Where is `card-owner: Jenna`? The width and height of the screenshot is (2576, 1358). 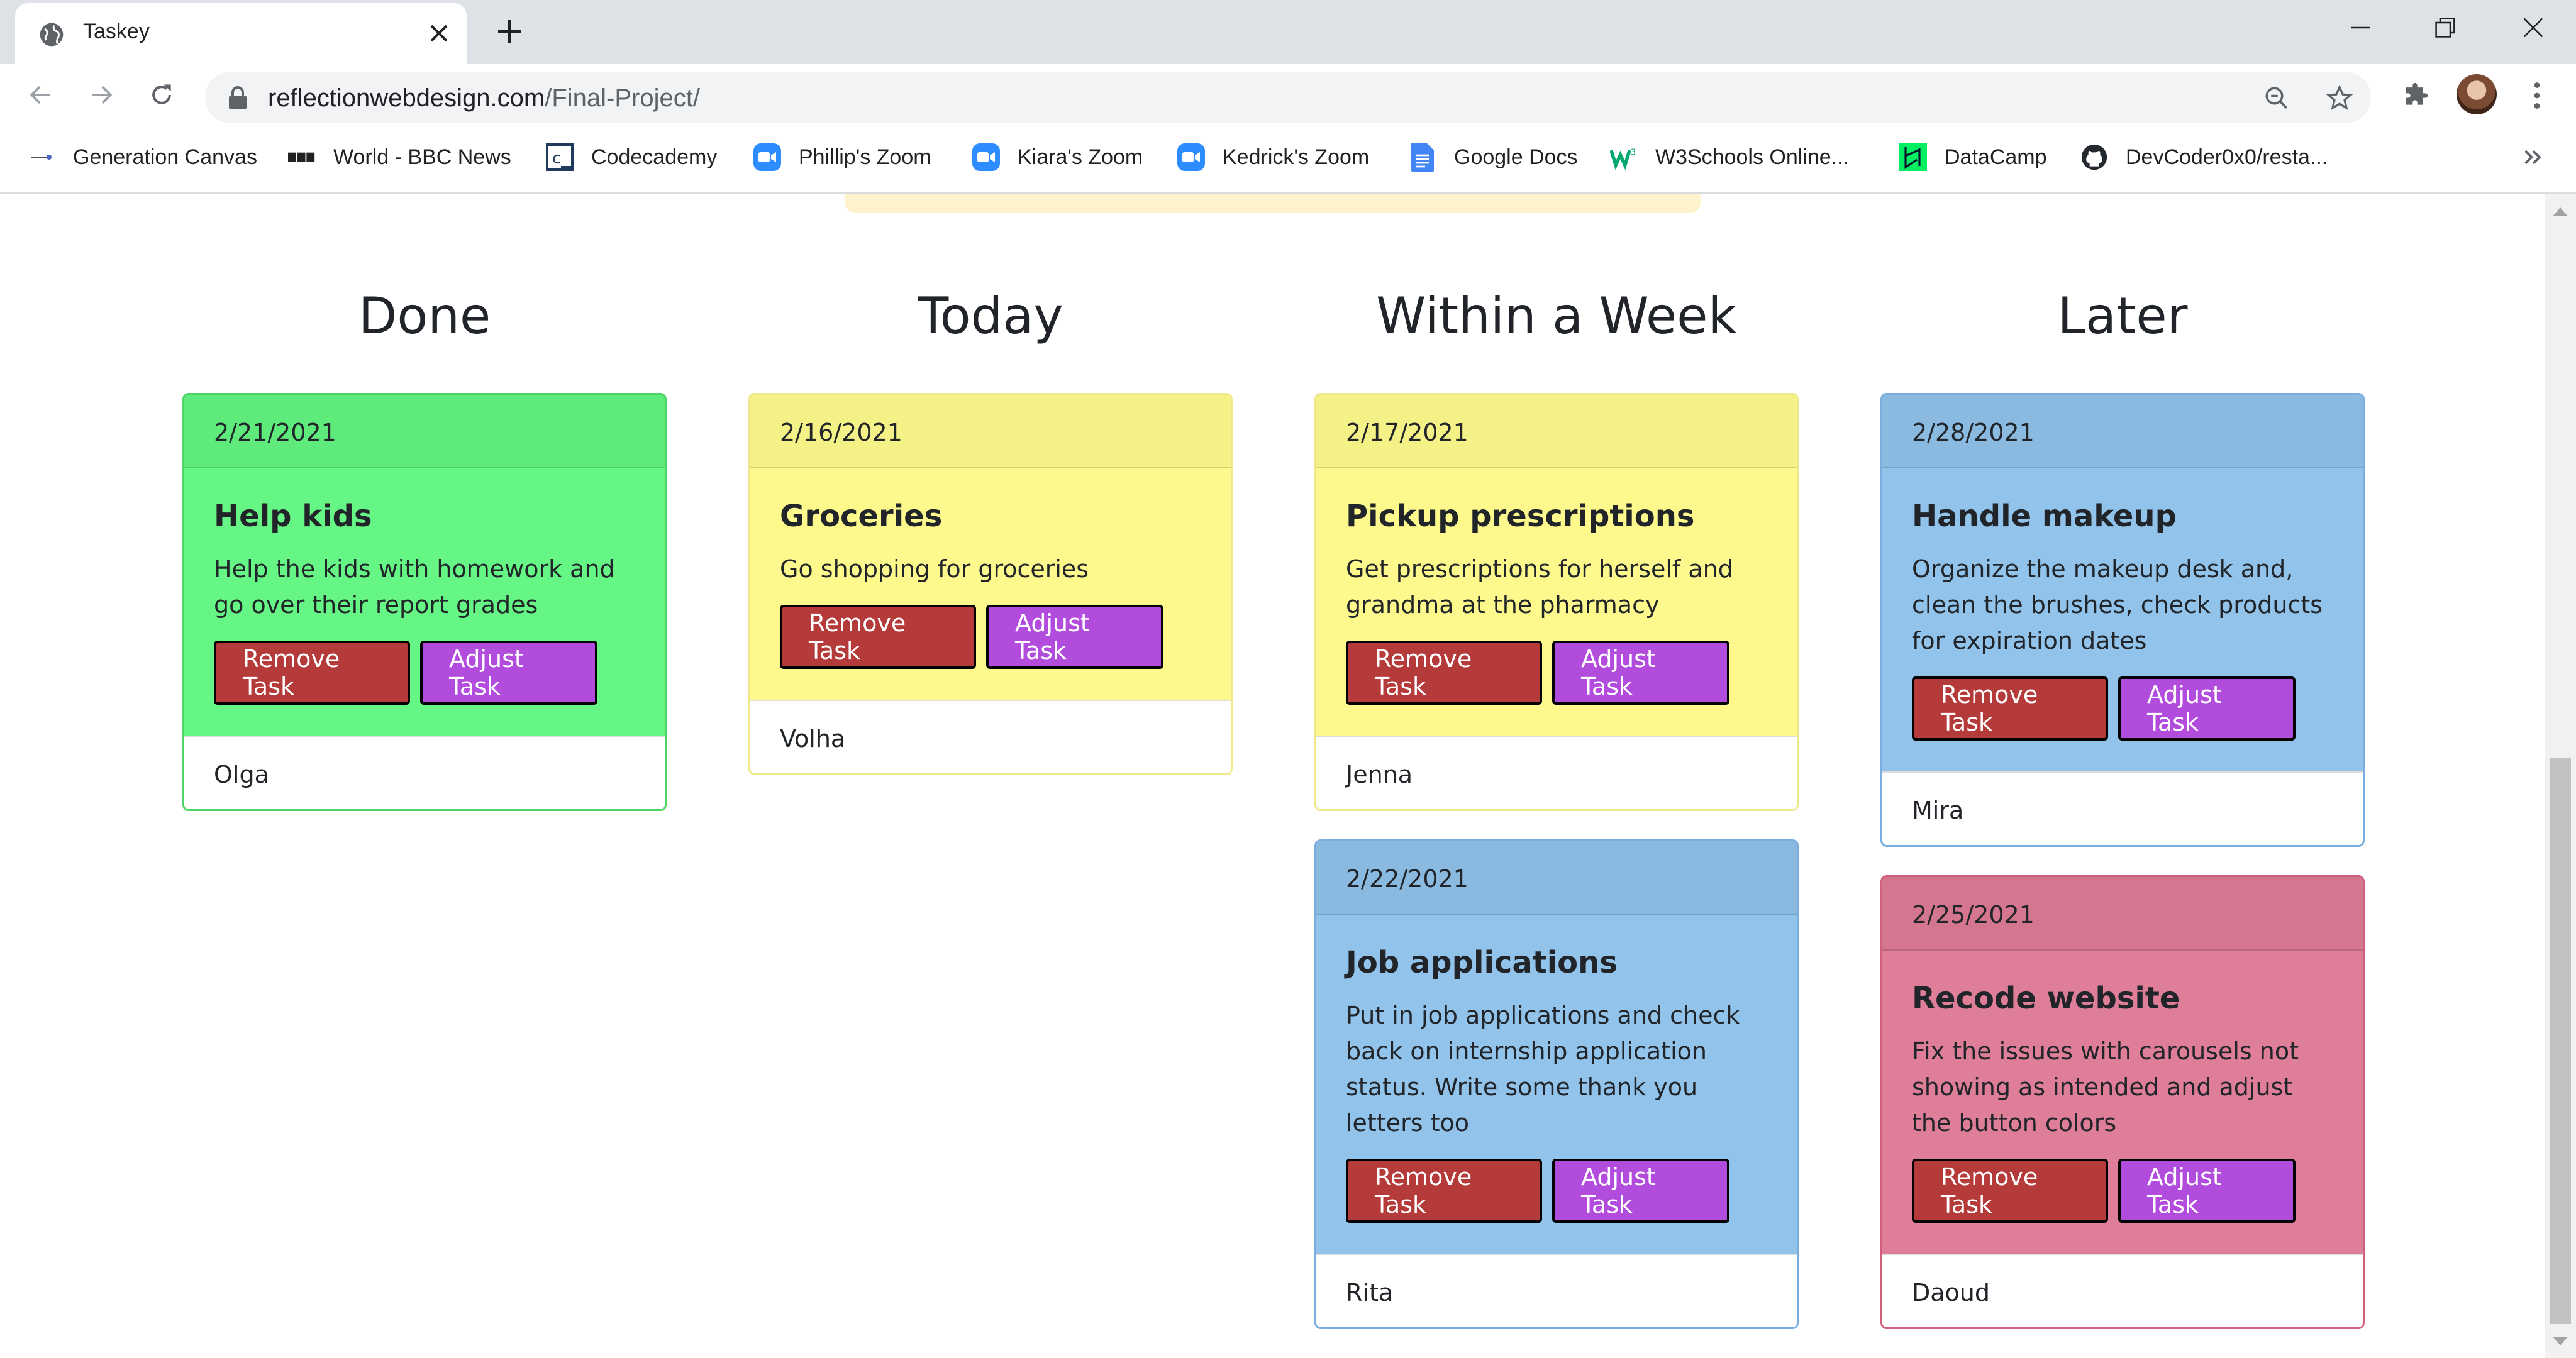 card-owner: Jenna is located at coordinates (1556, 772).